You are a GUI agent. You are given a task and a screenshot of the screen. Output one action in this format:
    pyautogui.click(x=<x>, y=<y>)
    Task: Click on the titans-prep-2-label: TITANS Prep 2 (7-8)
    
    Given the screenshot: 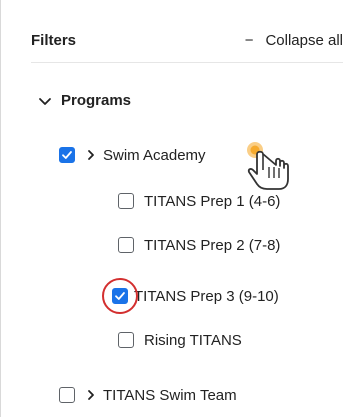 What is the action you would take?
    pyautogui.click(x=212, y=245)
    